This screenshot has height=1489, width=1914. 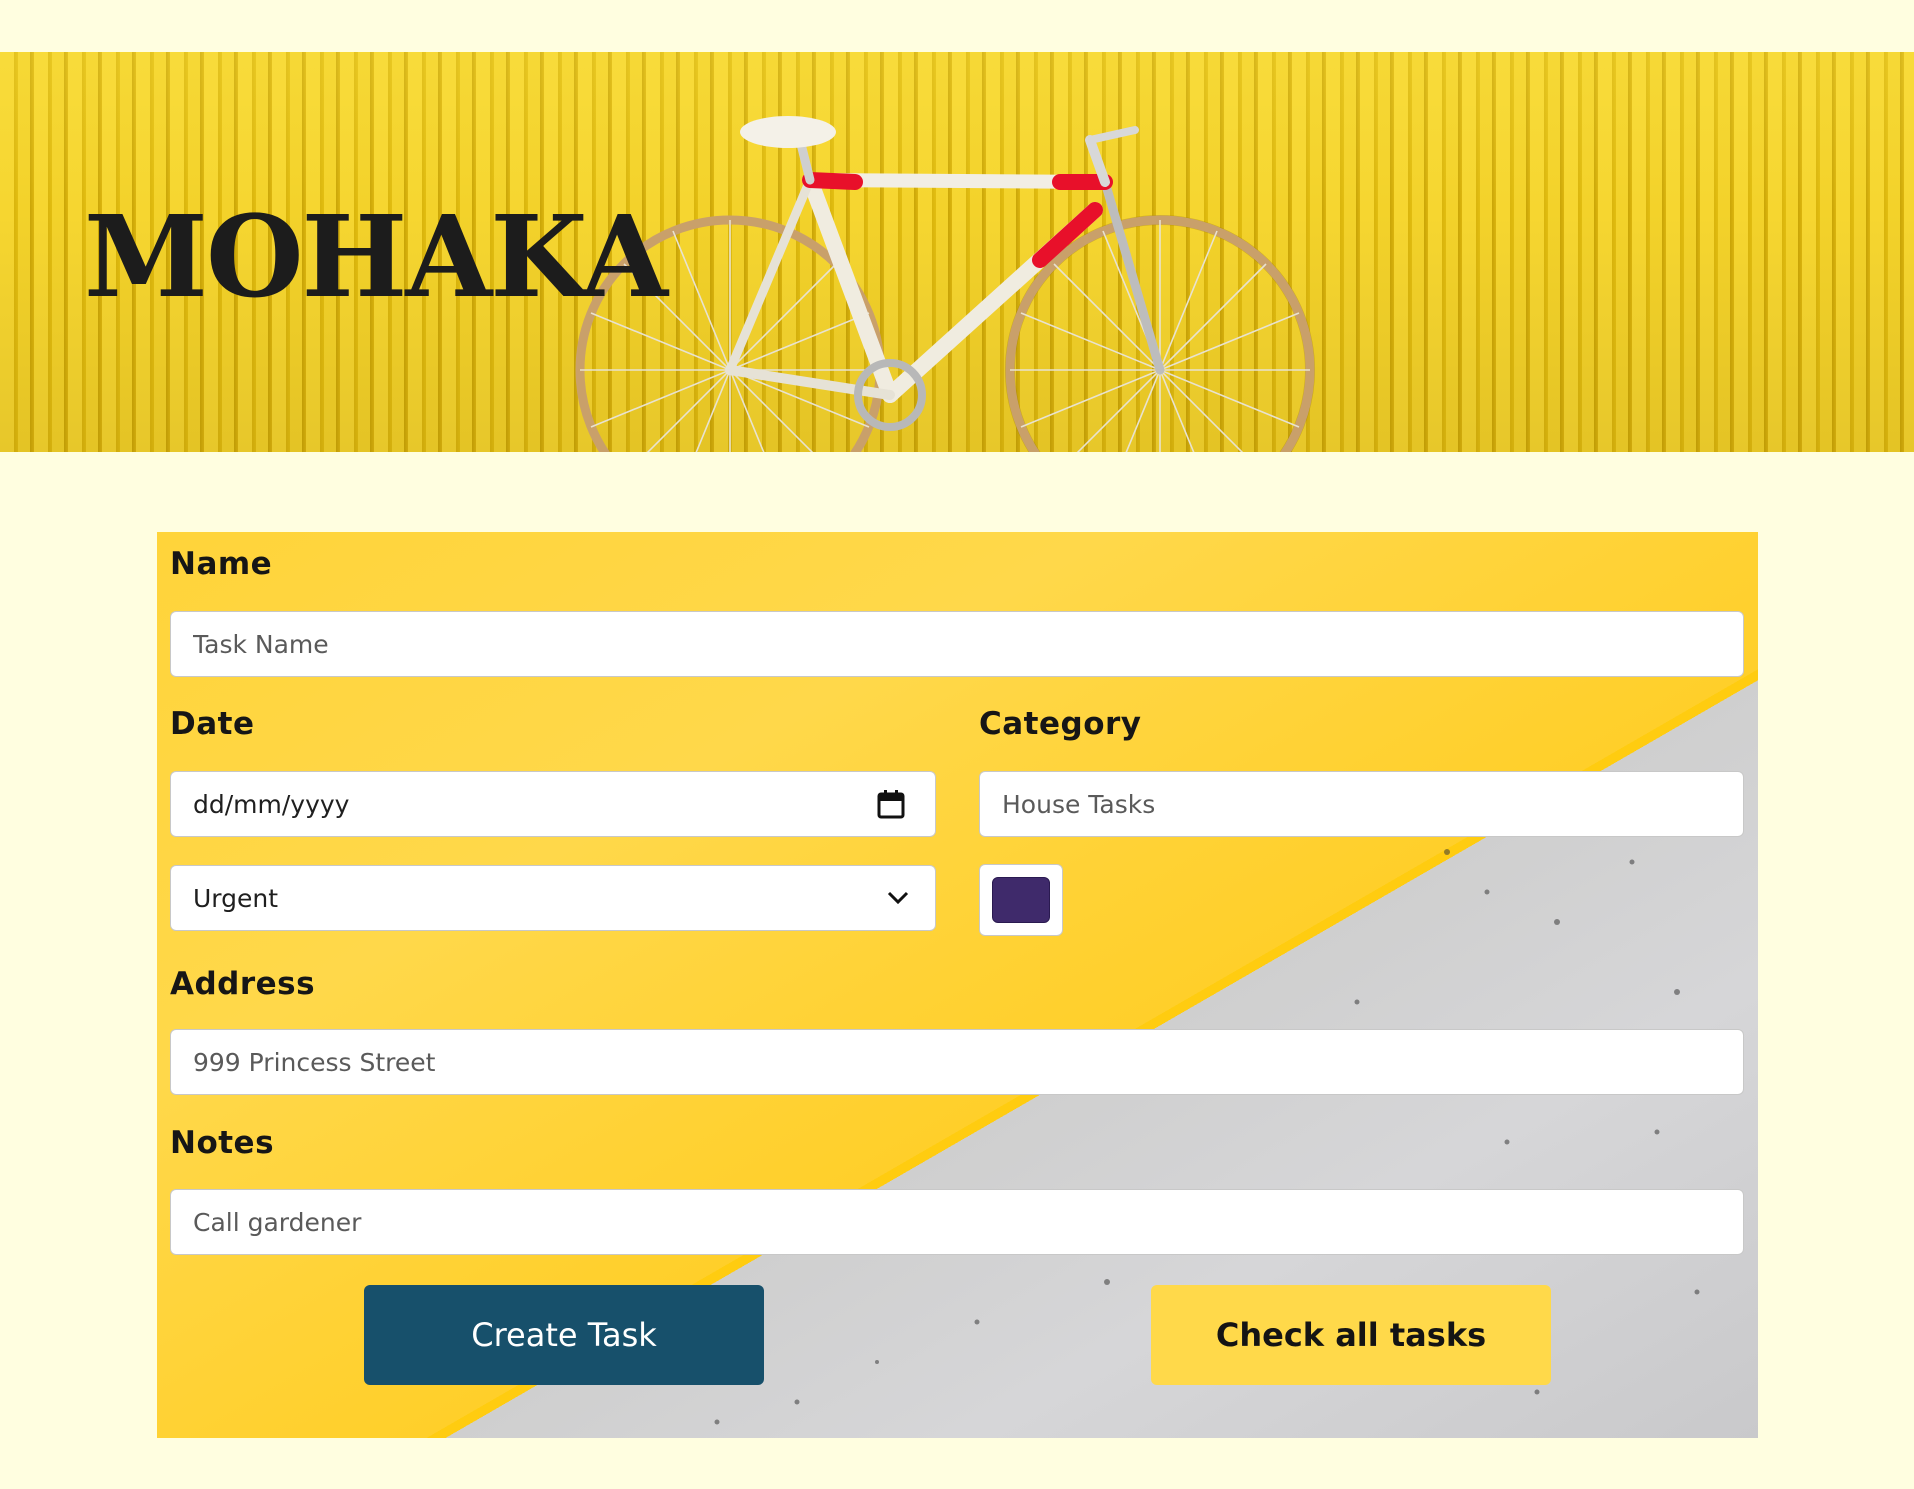 What do you see at coordinates (1351, 1335) in the screenshot?
I see `check-all-tasks-button: Check all tasks` at bounding box center [1351, 1335].